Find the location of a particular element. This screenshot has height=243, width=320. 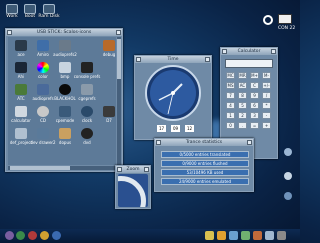

zoom-titlebar: Zoom is located at coordinates (133, 169).